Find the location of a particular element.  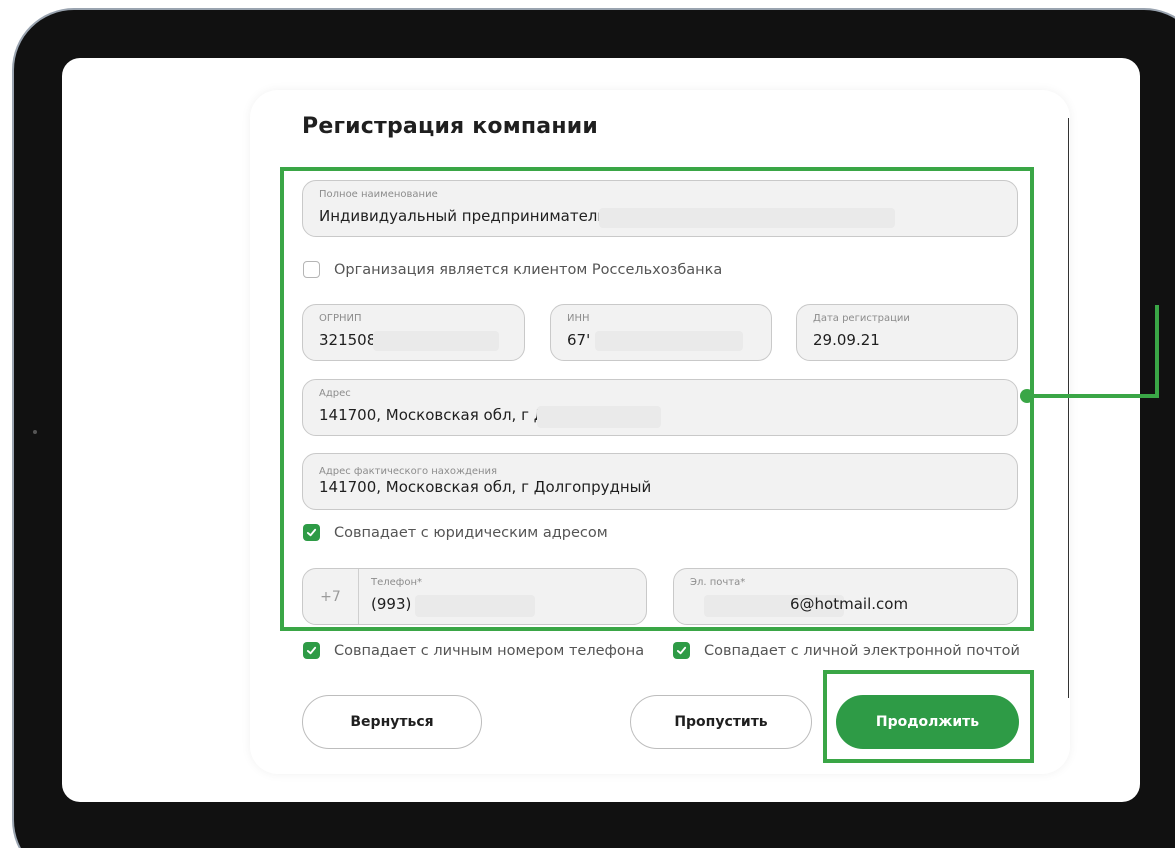

same-email-label: Совпадает с личной электронной почтой is located at coordinates (862, 650).